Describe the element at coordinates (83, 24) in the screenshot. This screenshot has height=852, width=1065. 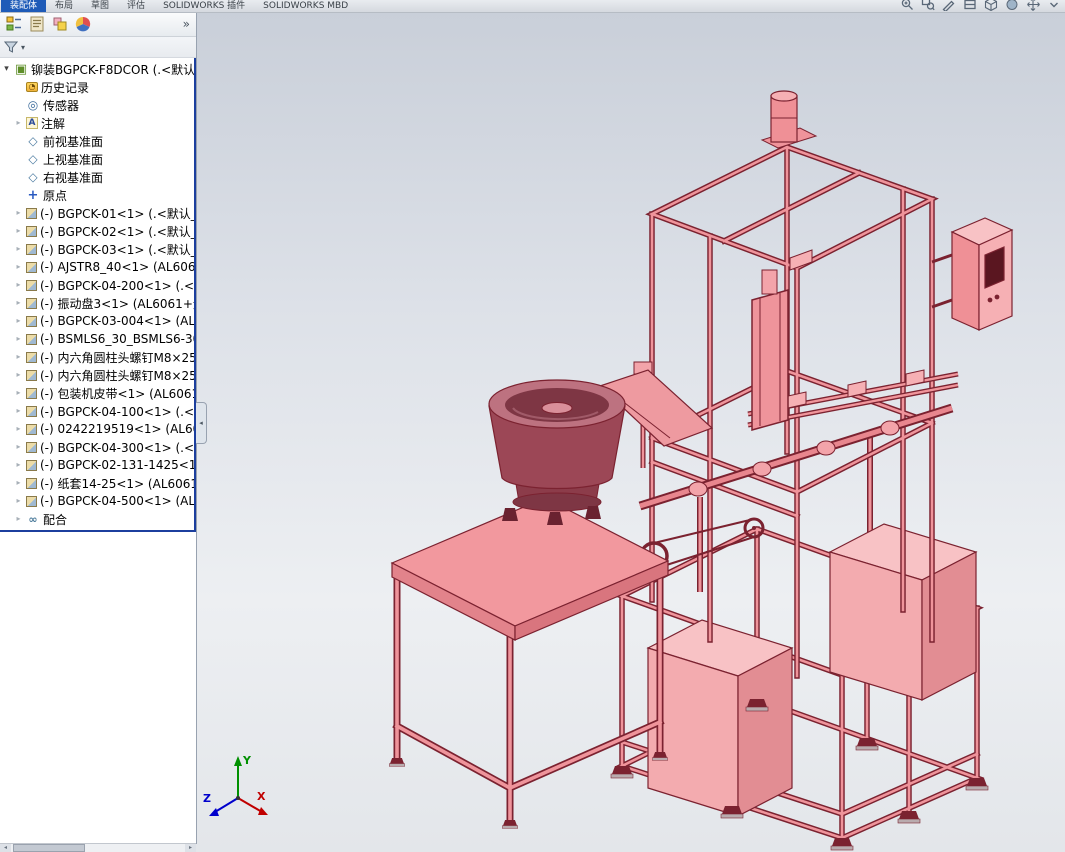
I see `display-manager-icon` at that location.